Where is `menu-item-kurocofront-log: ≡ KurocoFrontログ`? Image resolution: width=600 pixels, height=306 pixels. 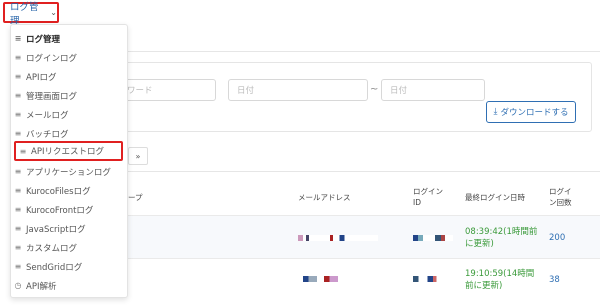 menu-item-kurocofront-log: ≡ KurocoFrontログ is located at coordinates (68, 209).